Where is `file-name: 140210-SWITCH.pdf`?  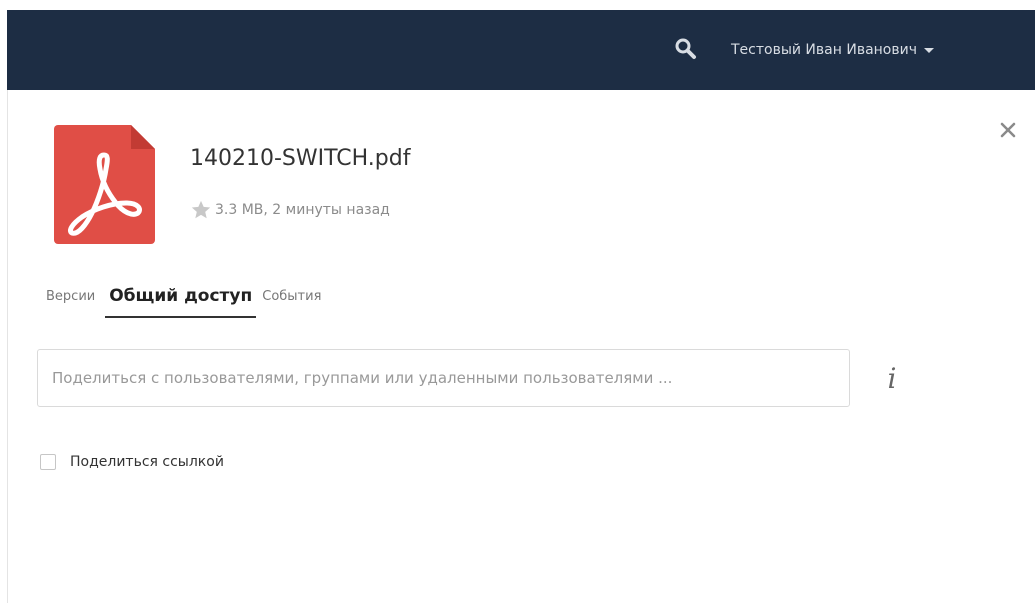
file-name: 140210-SWITCH.pdf is located at coordinates (300, 158).